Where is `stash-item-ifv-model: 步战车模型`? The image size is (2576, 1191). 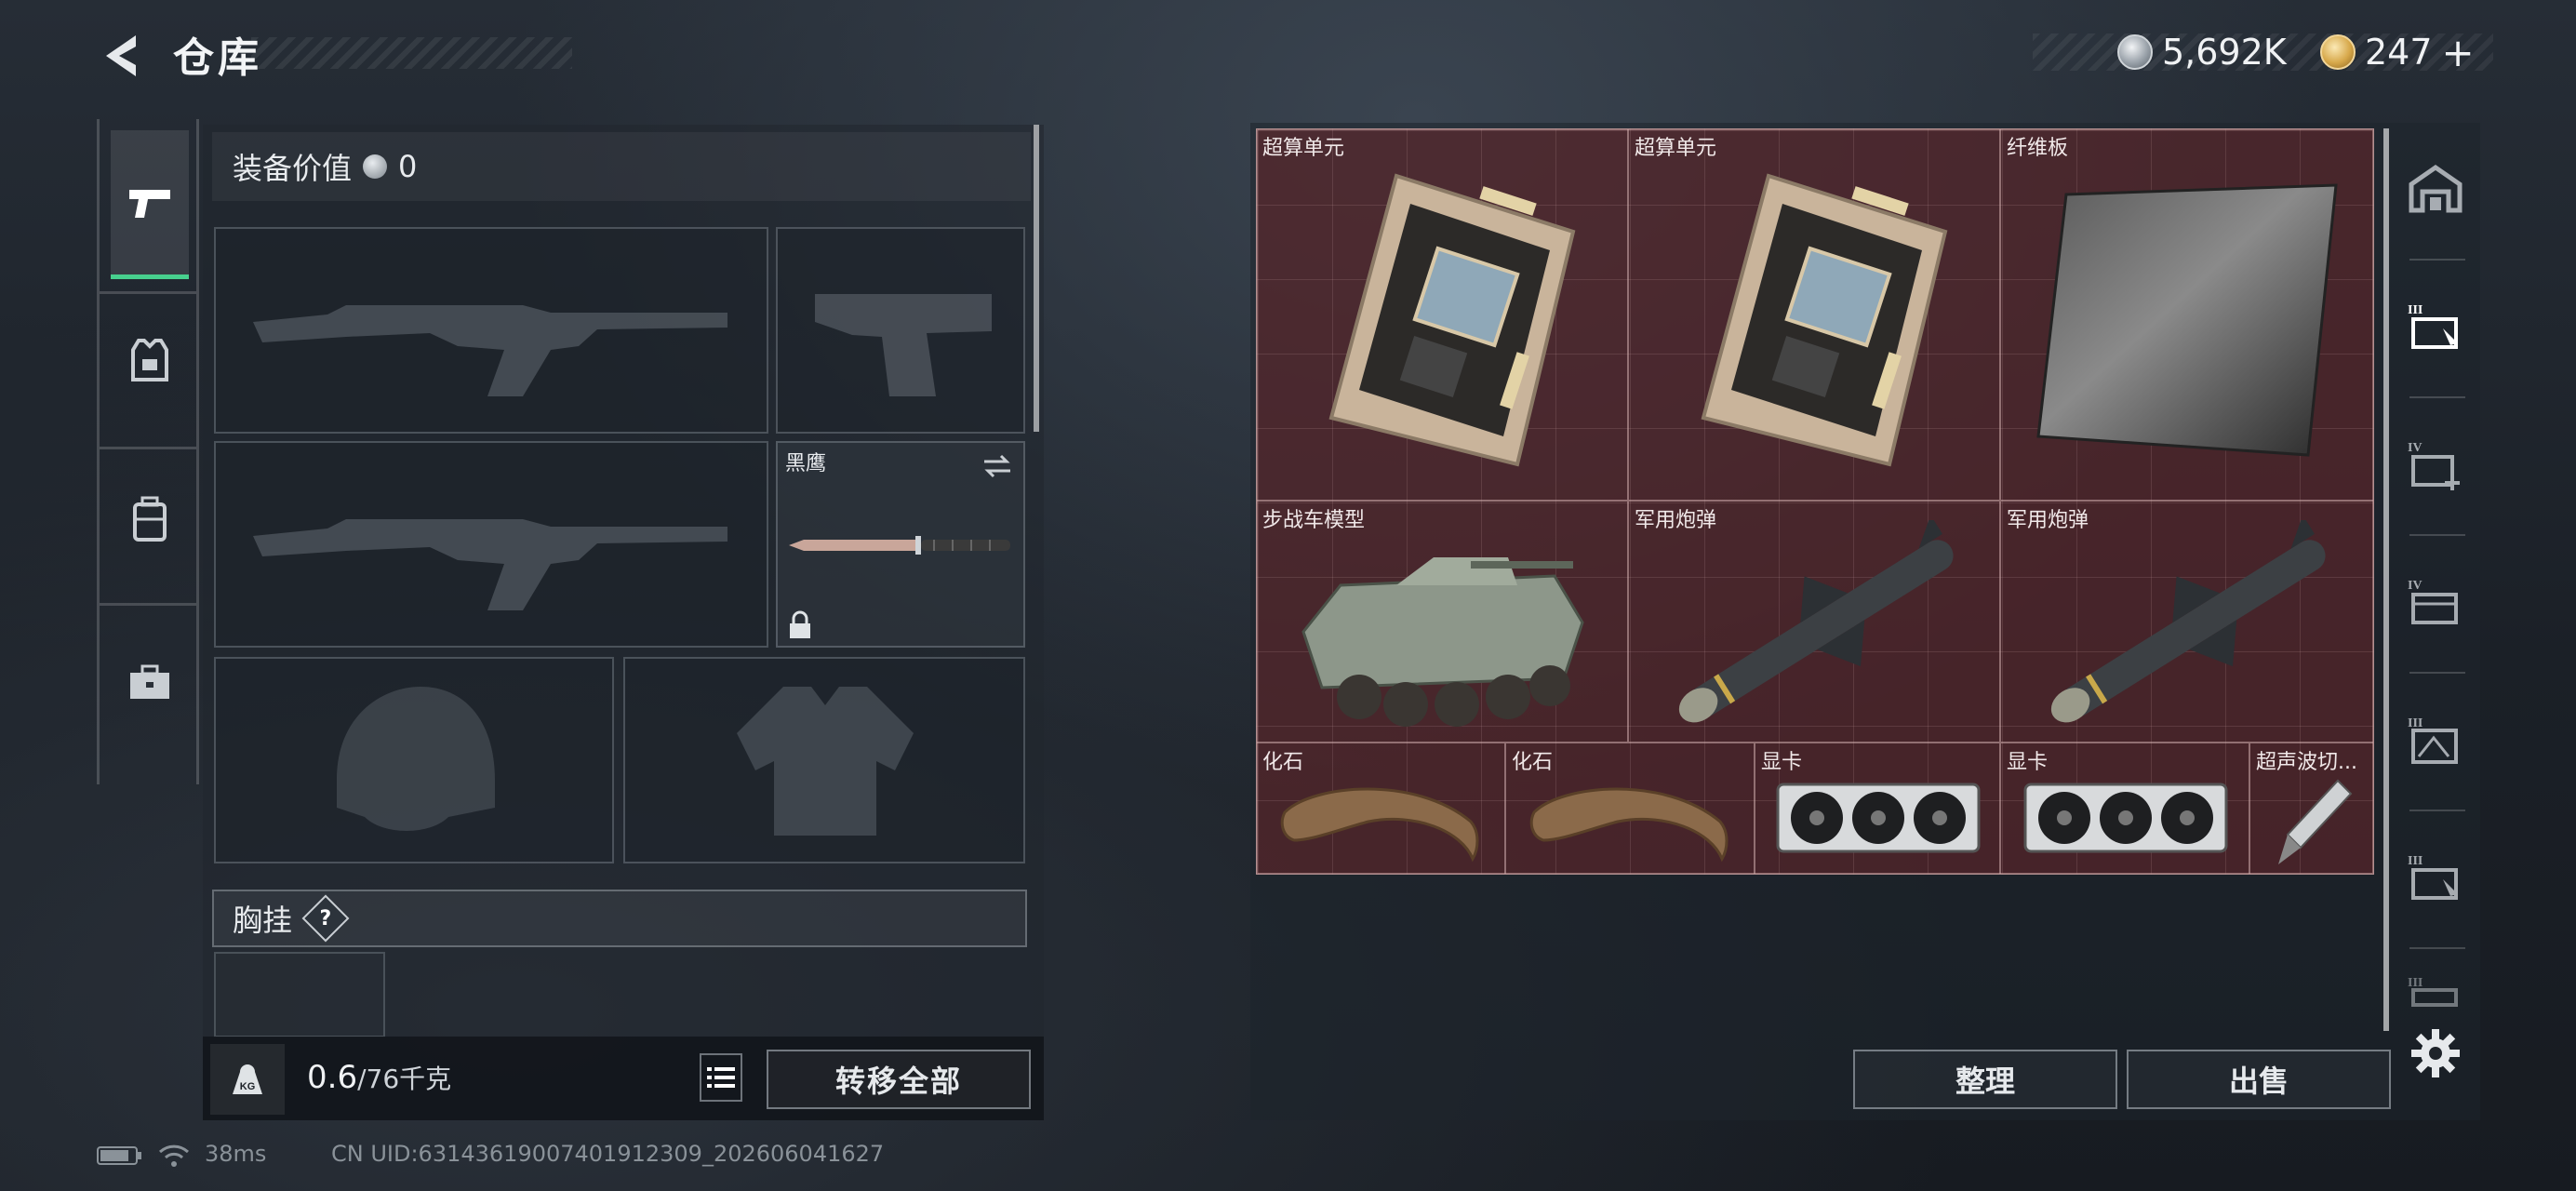 stash-item-ifv-model: 步战车模型 is located at coordinates (1442, 622).